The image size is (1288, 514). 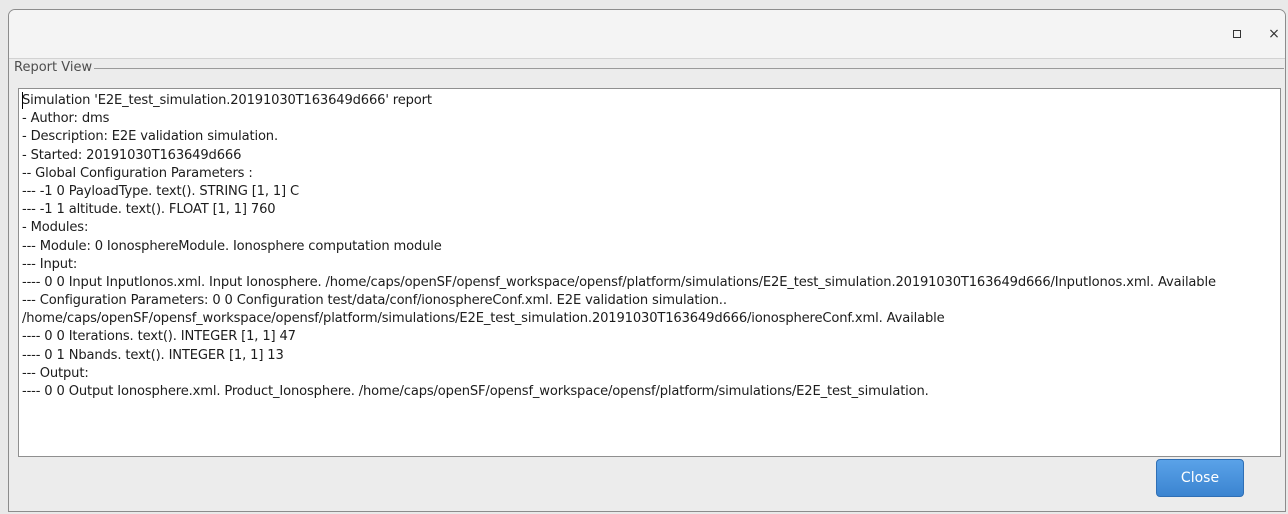 I want to click on report-line: -- Global Configuration Parameters :, so click(x=137, y=173).